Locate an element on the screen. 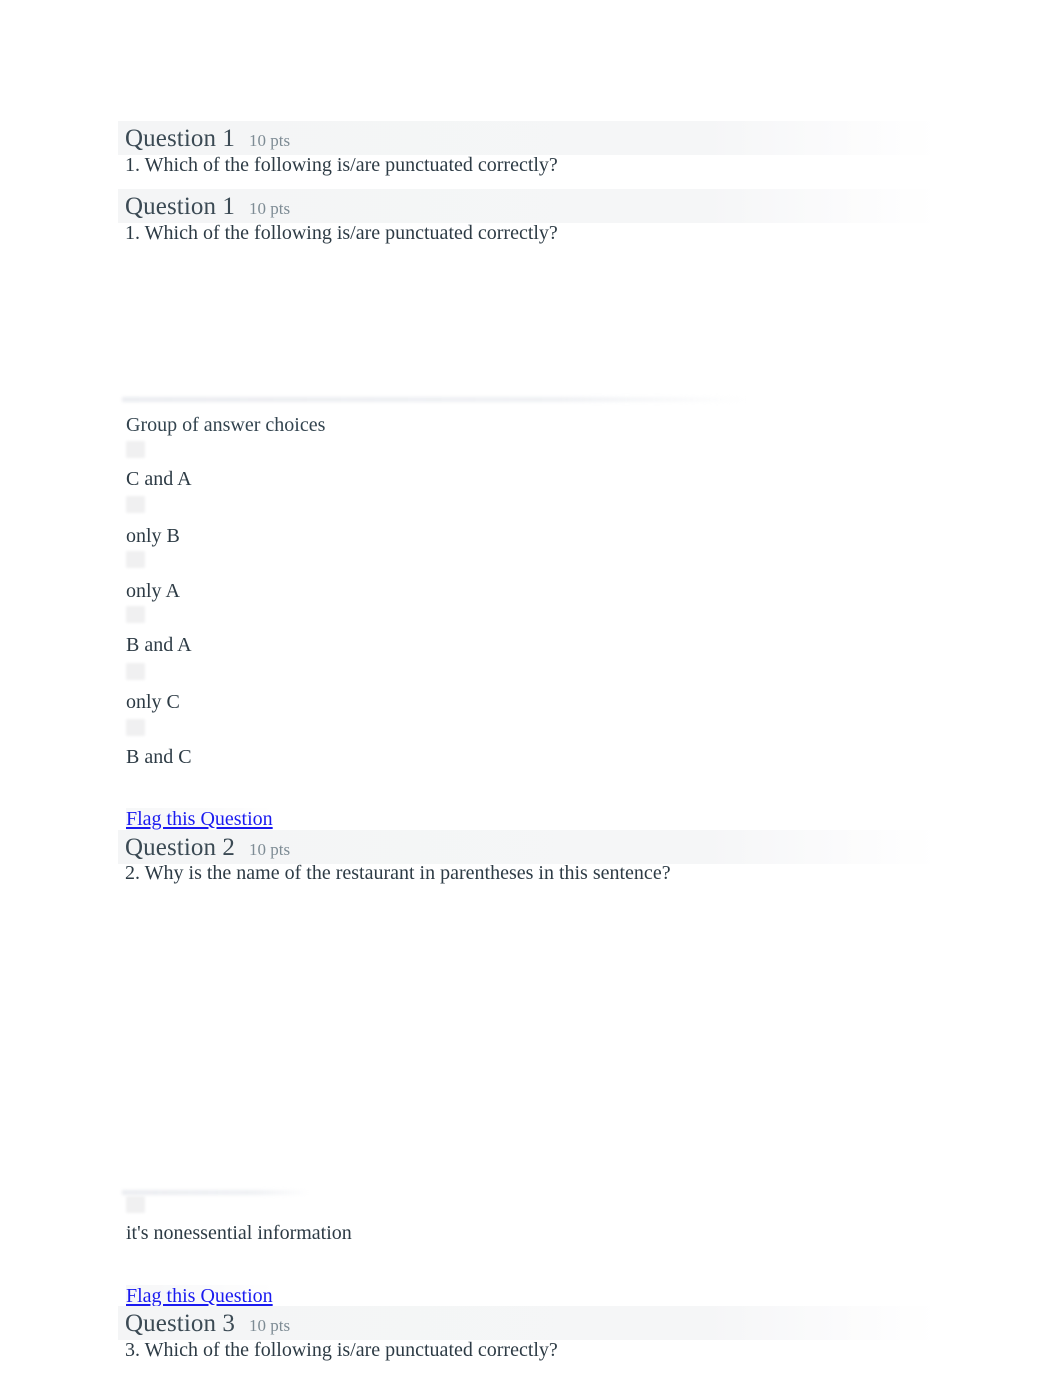 Image resolution: width=1062 pixels, height=1377 pixels. answer-choice-label-4: B and A is located at coordinates (159, 645).